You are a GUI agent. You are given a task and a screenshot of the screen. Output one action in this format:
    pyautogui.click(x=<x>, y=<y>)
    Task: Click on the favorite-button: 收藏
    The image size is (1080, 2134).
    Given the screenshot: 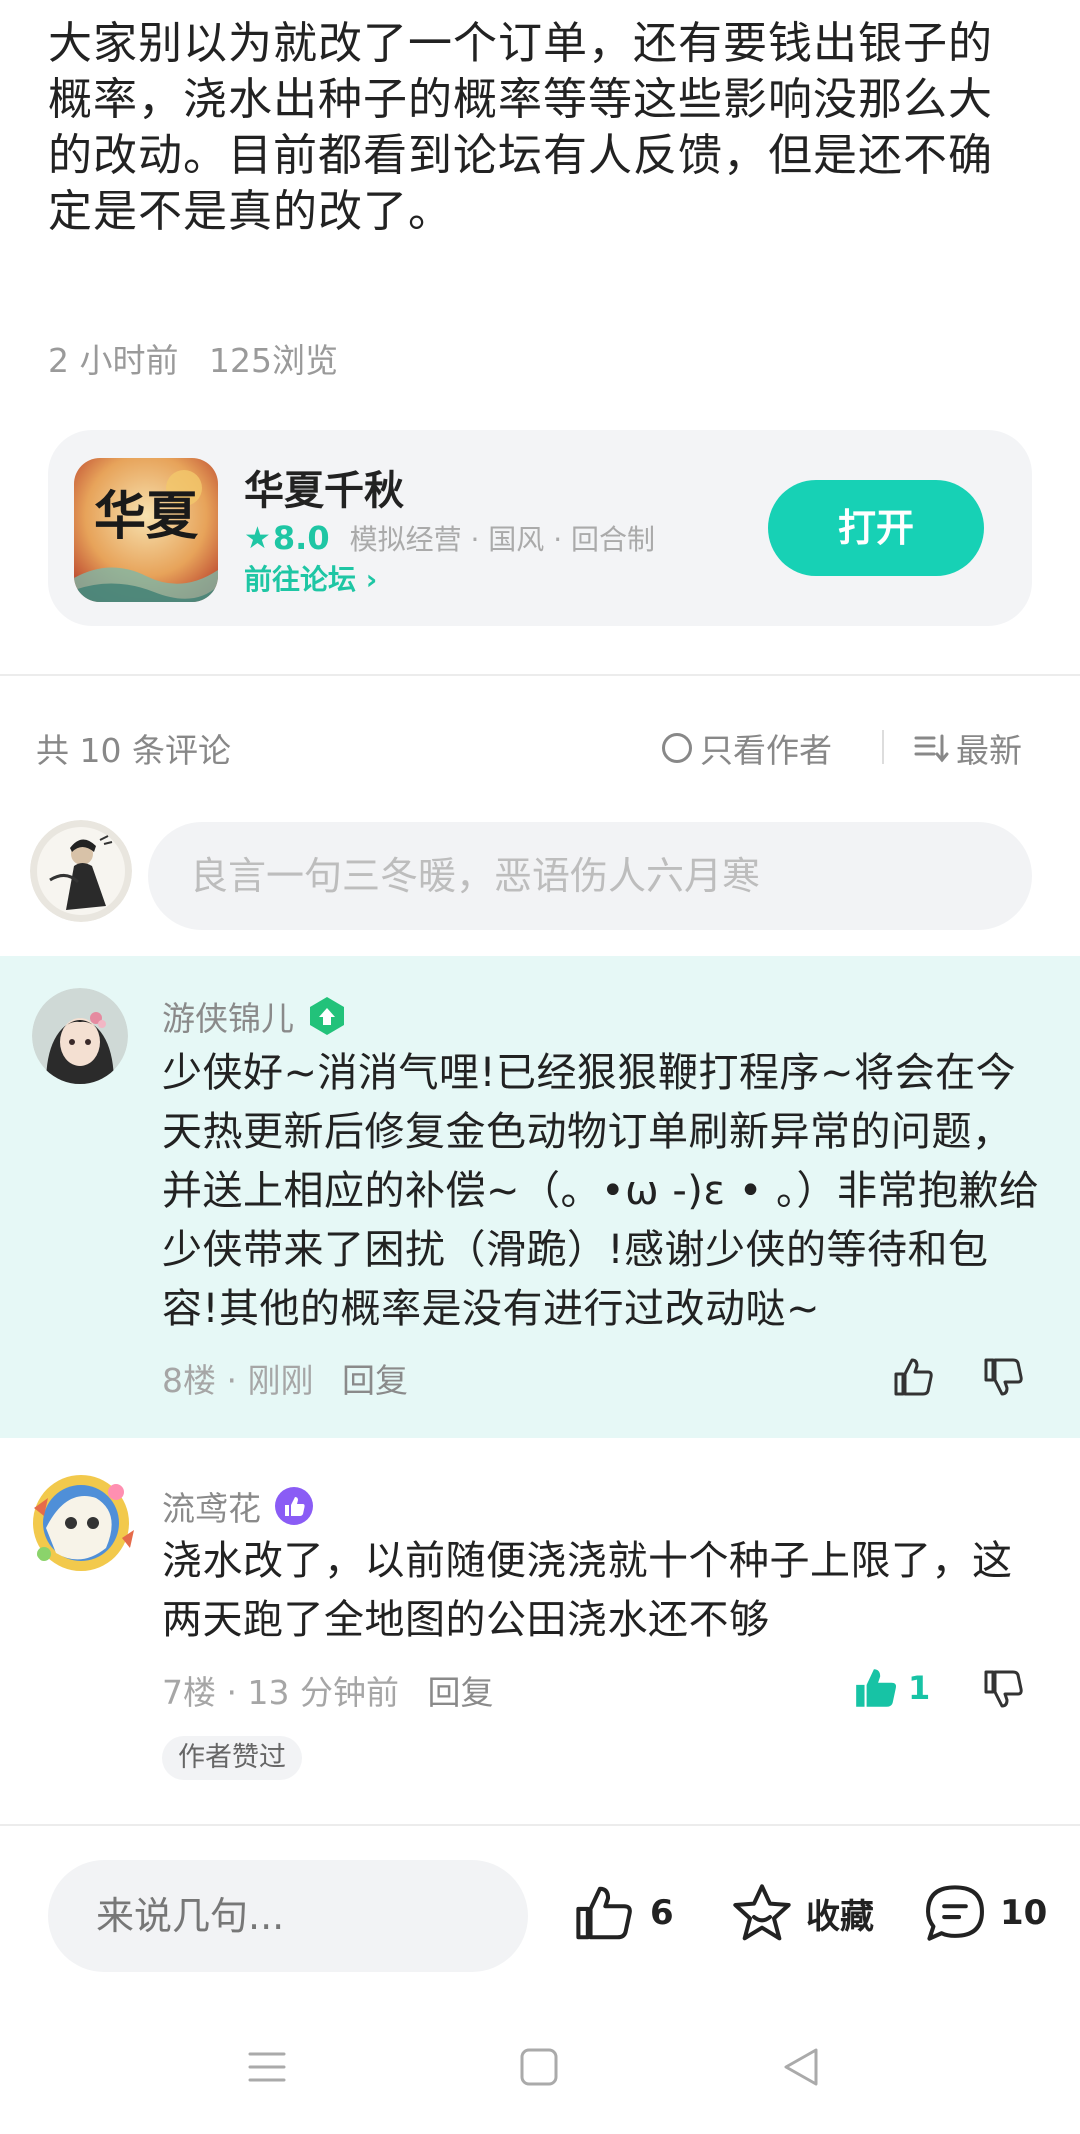 What is the action you would take?
    pyautogui.click(x=802, y=1913)
    